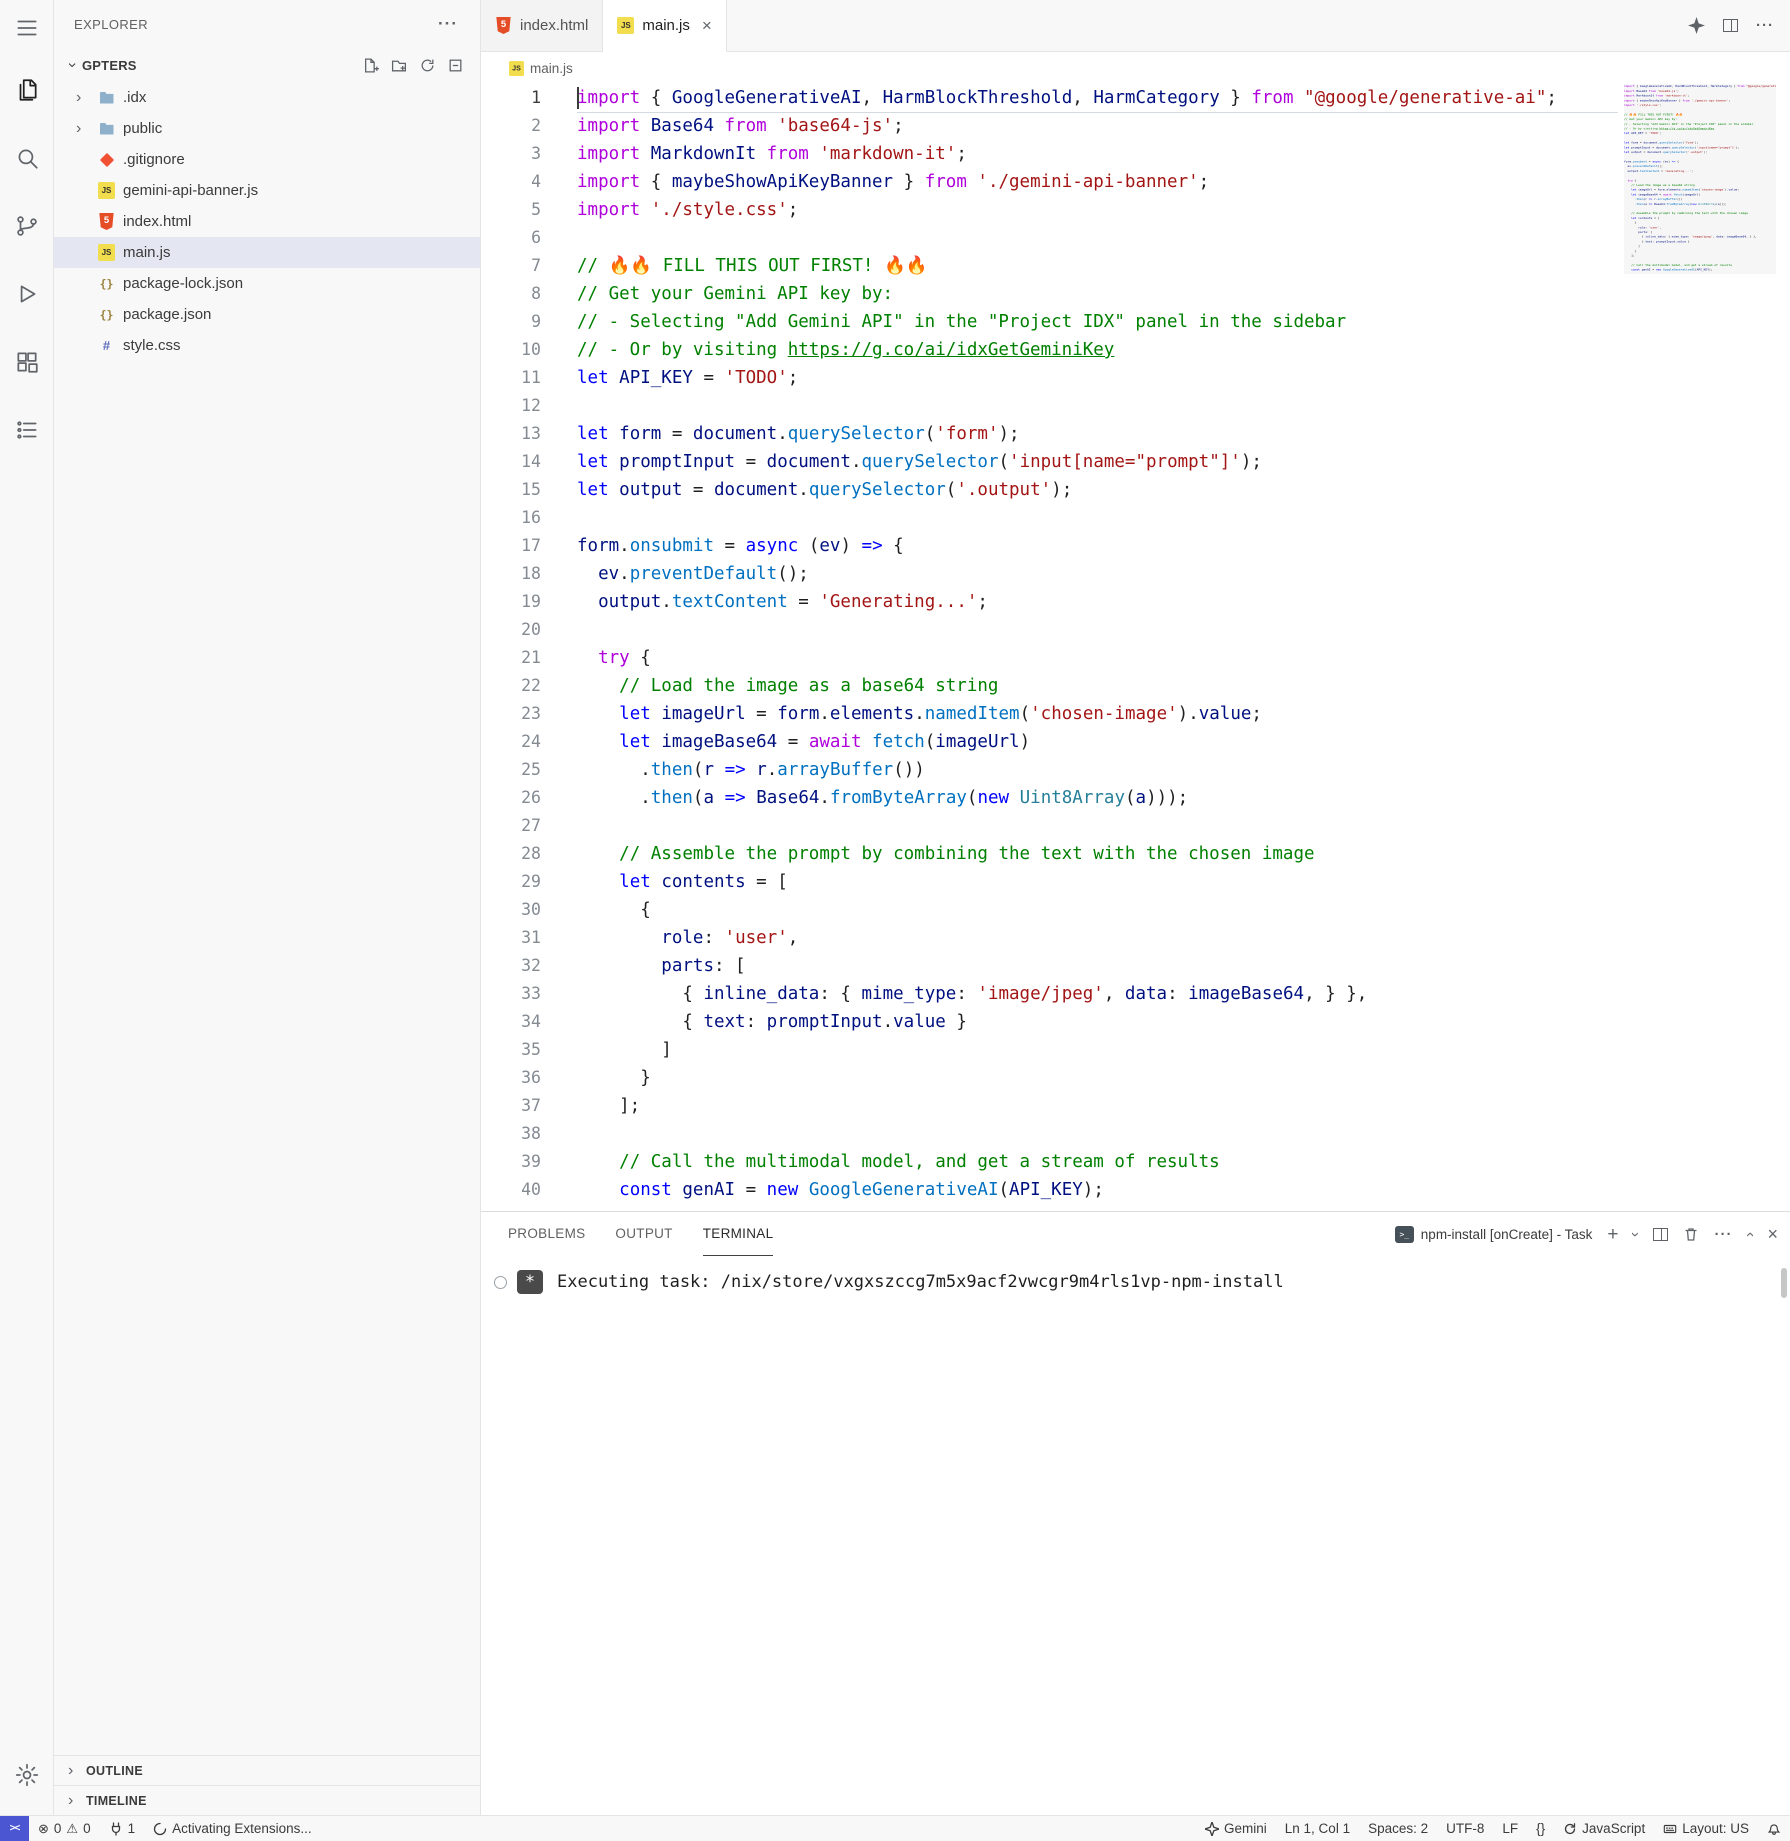  Describe the element at coordinates (503, 25) in the screenshot. I see `html-file-icon` at that location.